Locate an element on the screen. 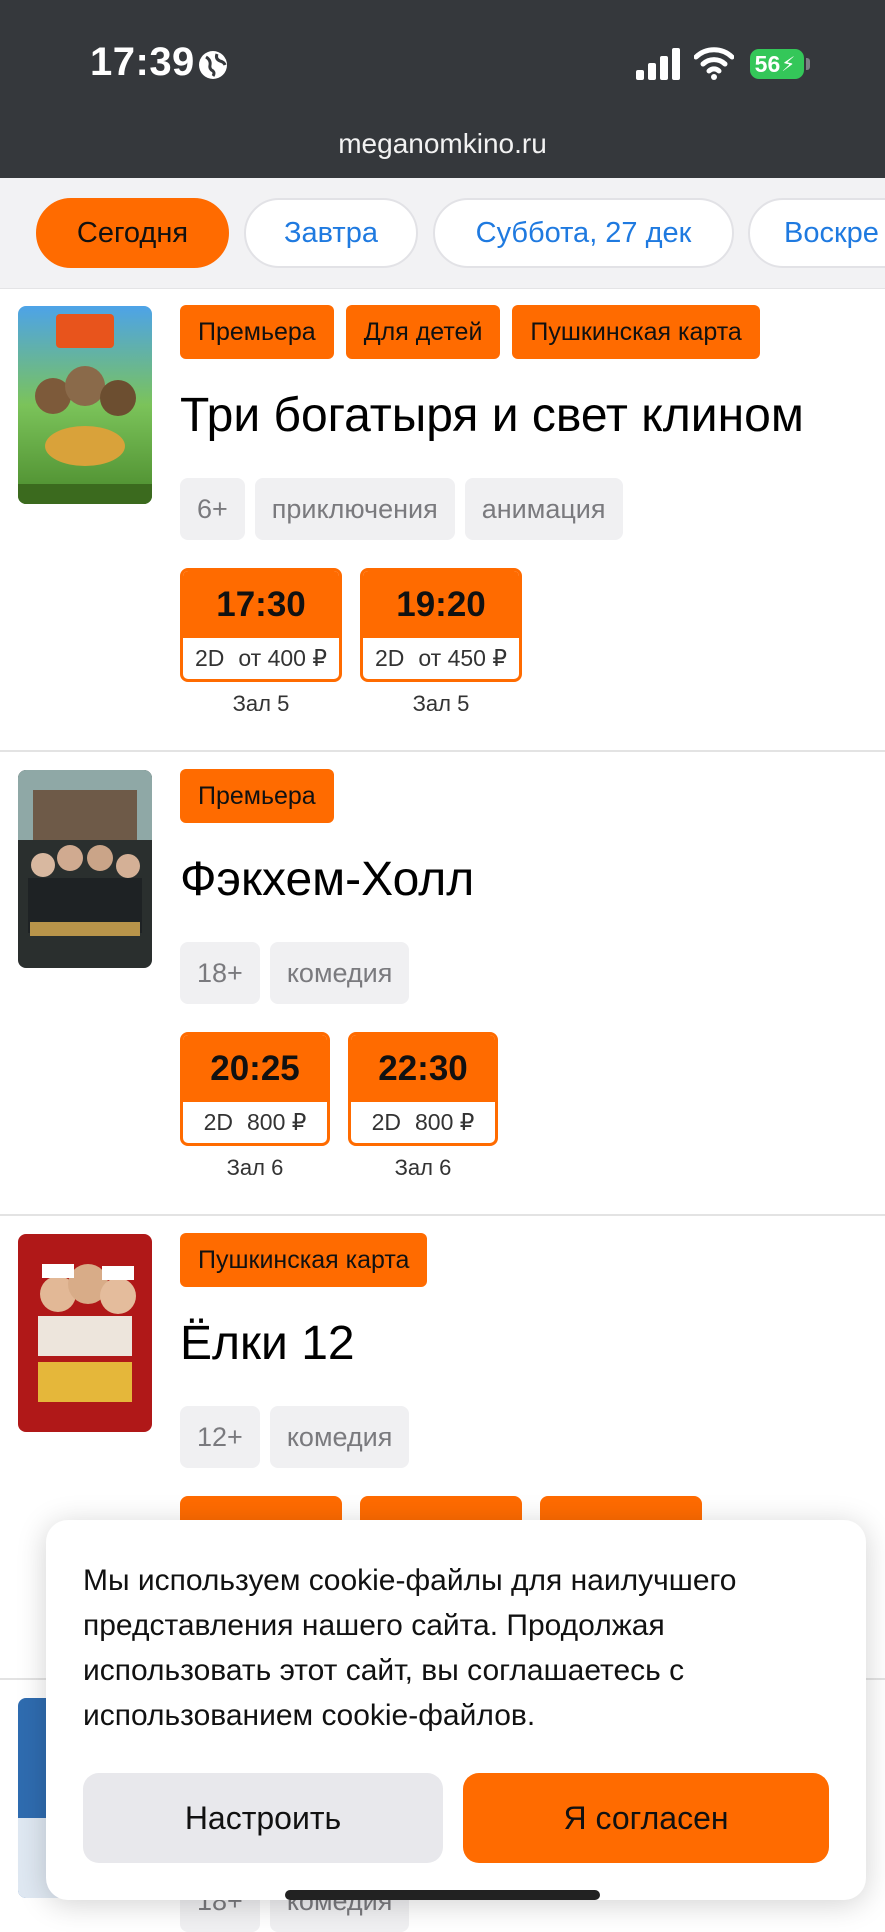  configure-button: Настроить is located at coordinates (263, 1818).